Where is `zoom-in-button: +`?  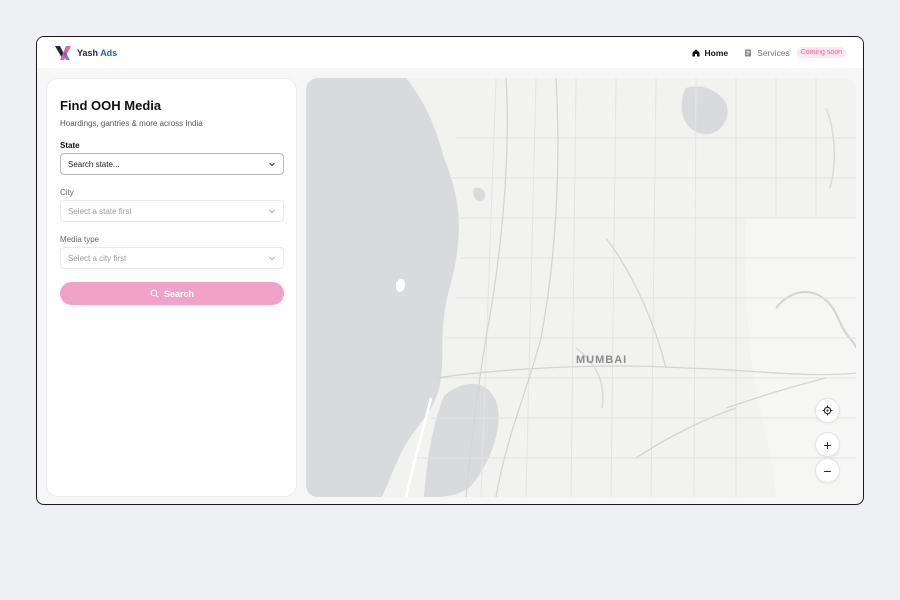
zoom-in-button: + is located at coordinates (827, 444).